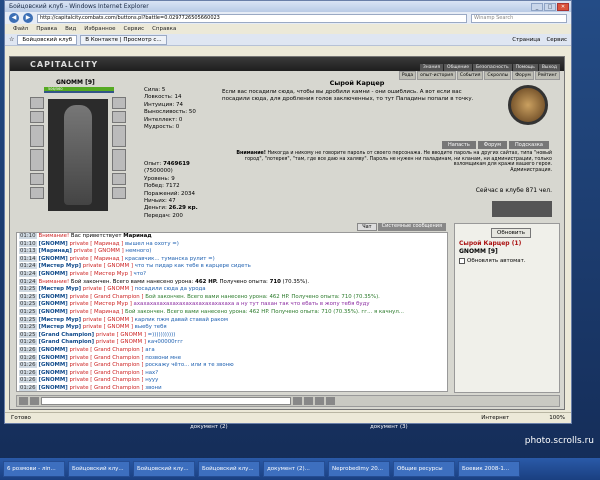 The height and width of the screenshot is (480, 600). Describe the element at coordinates (492, 261) in the screenshot. I see `auto-refresh: Обновлять автомат.` at that location.